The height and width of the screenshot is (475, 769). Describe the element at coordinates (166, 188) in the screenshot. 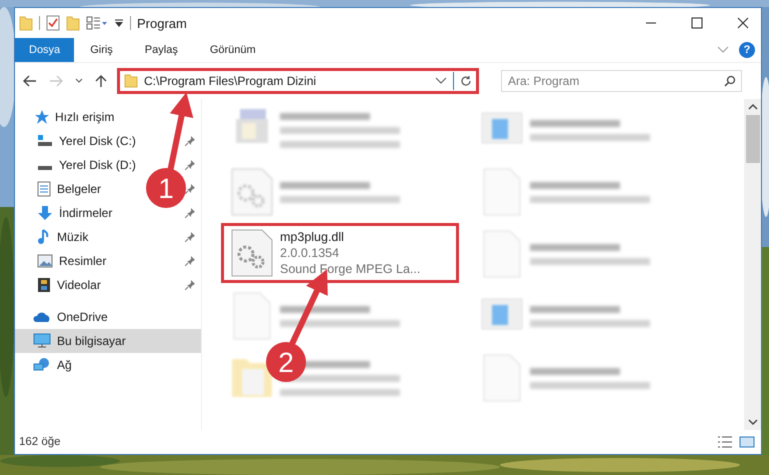

I see `number-badge: 1` at that location.